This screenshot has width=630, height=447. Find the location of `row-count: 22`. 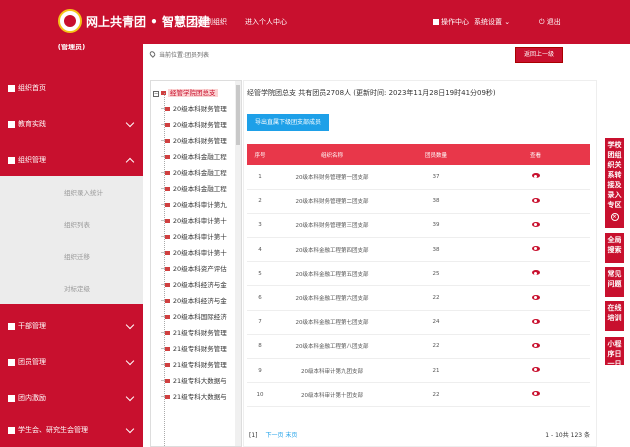

row-count: 22 is located at coordinates (436, 298).